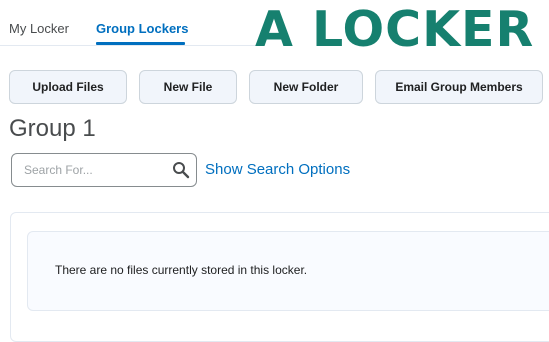  What do you see at coordinates (277, 170) in the screenshot?
I see `show-search-options-link: Show Search Options` at bounding box center [277, 170].